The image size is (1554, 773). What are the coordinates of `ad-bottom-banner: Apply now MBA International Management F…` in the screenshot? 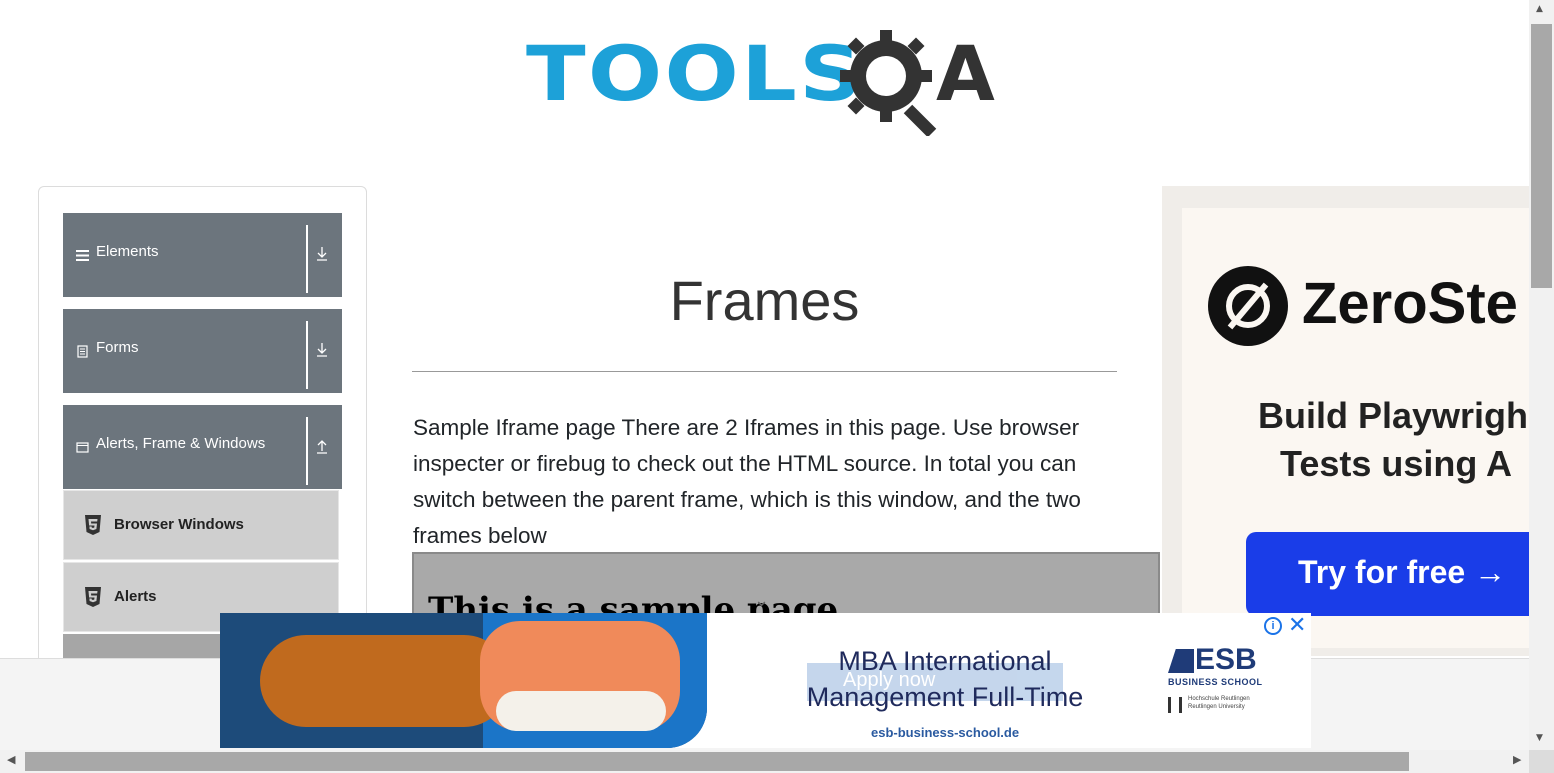 It's located at (765, 680).